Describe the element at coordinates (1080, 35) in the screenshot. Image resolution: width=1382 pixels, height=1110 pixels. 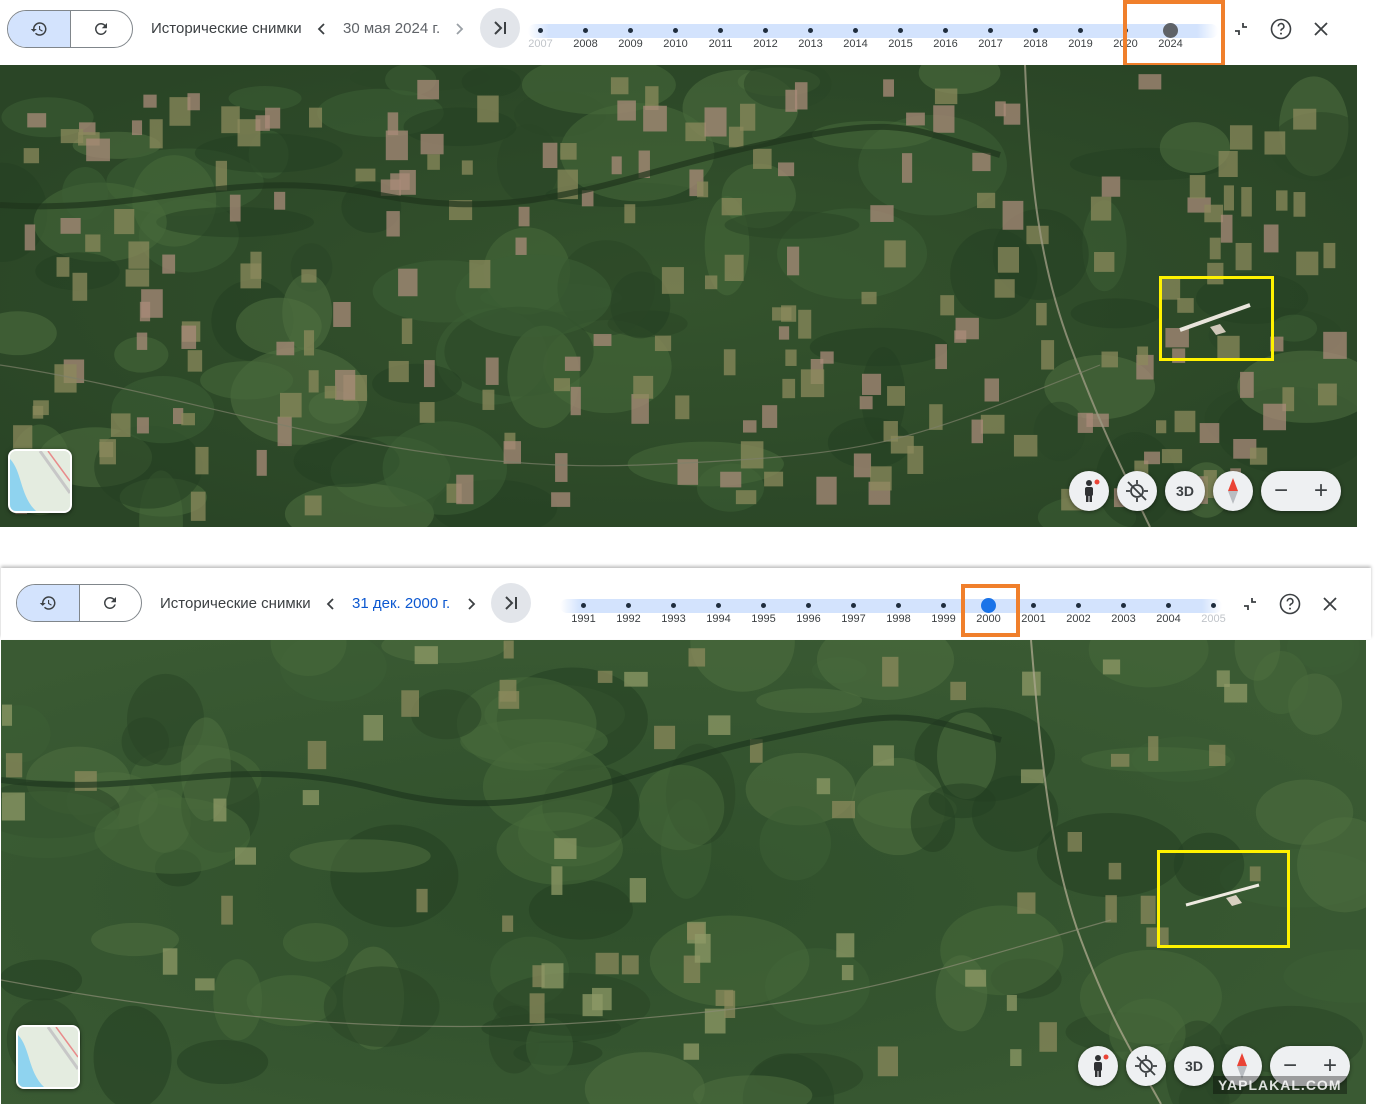
I see `timeline-year-2019: 2019` at that location.